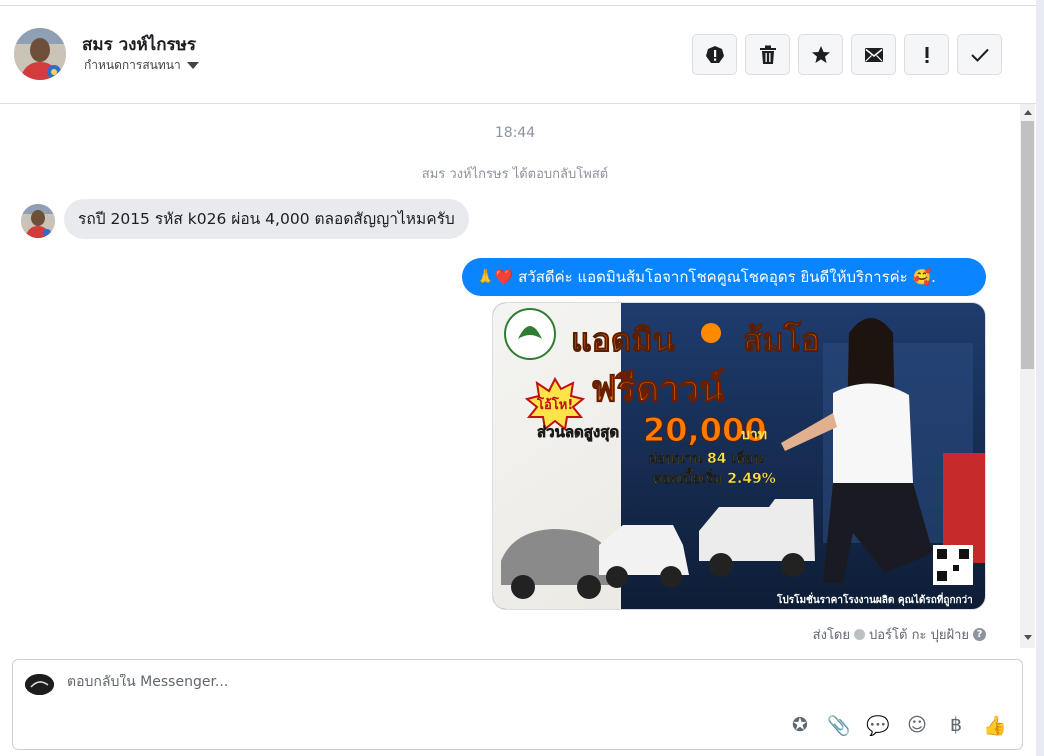  What do you see at coordinates (831, 635) in the screenshot?
I see `sent-by-label: ส่งโดย` at bounding box center [831, 635].